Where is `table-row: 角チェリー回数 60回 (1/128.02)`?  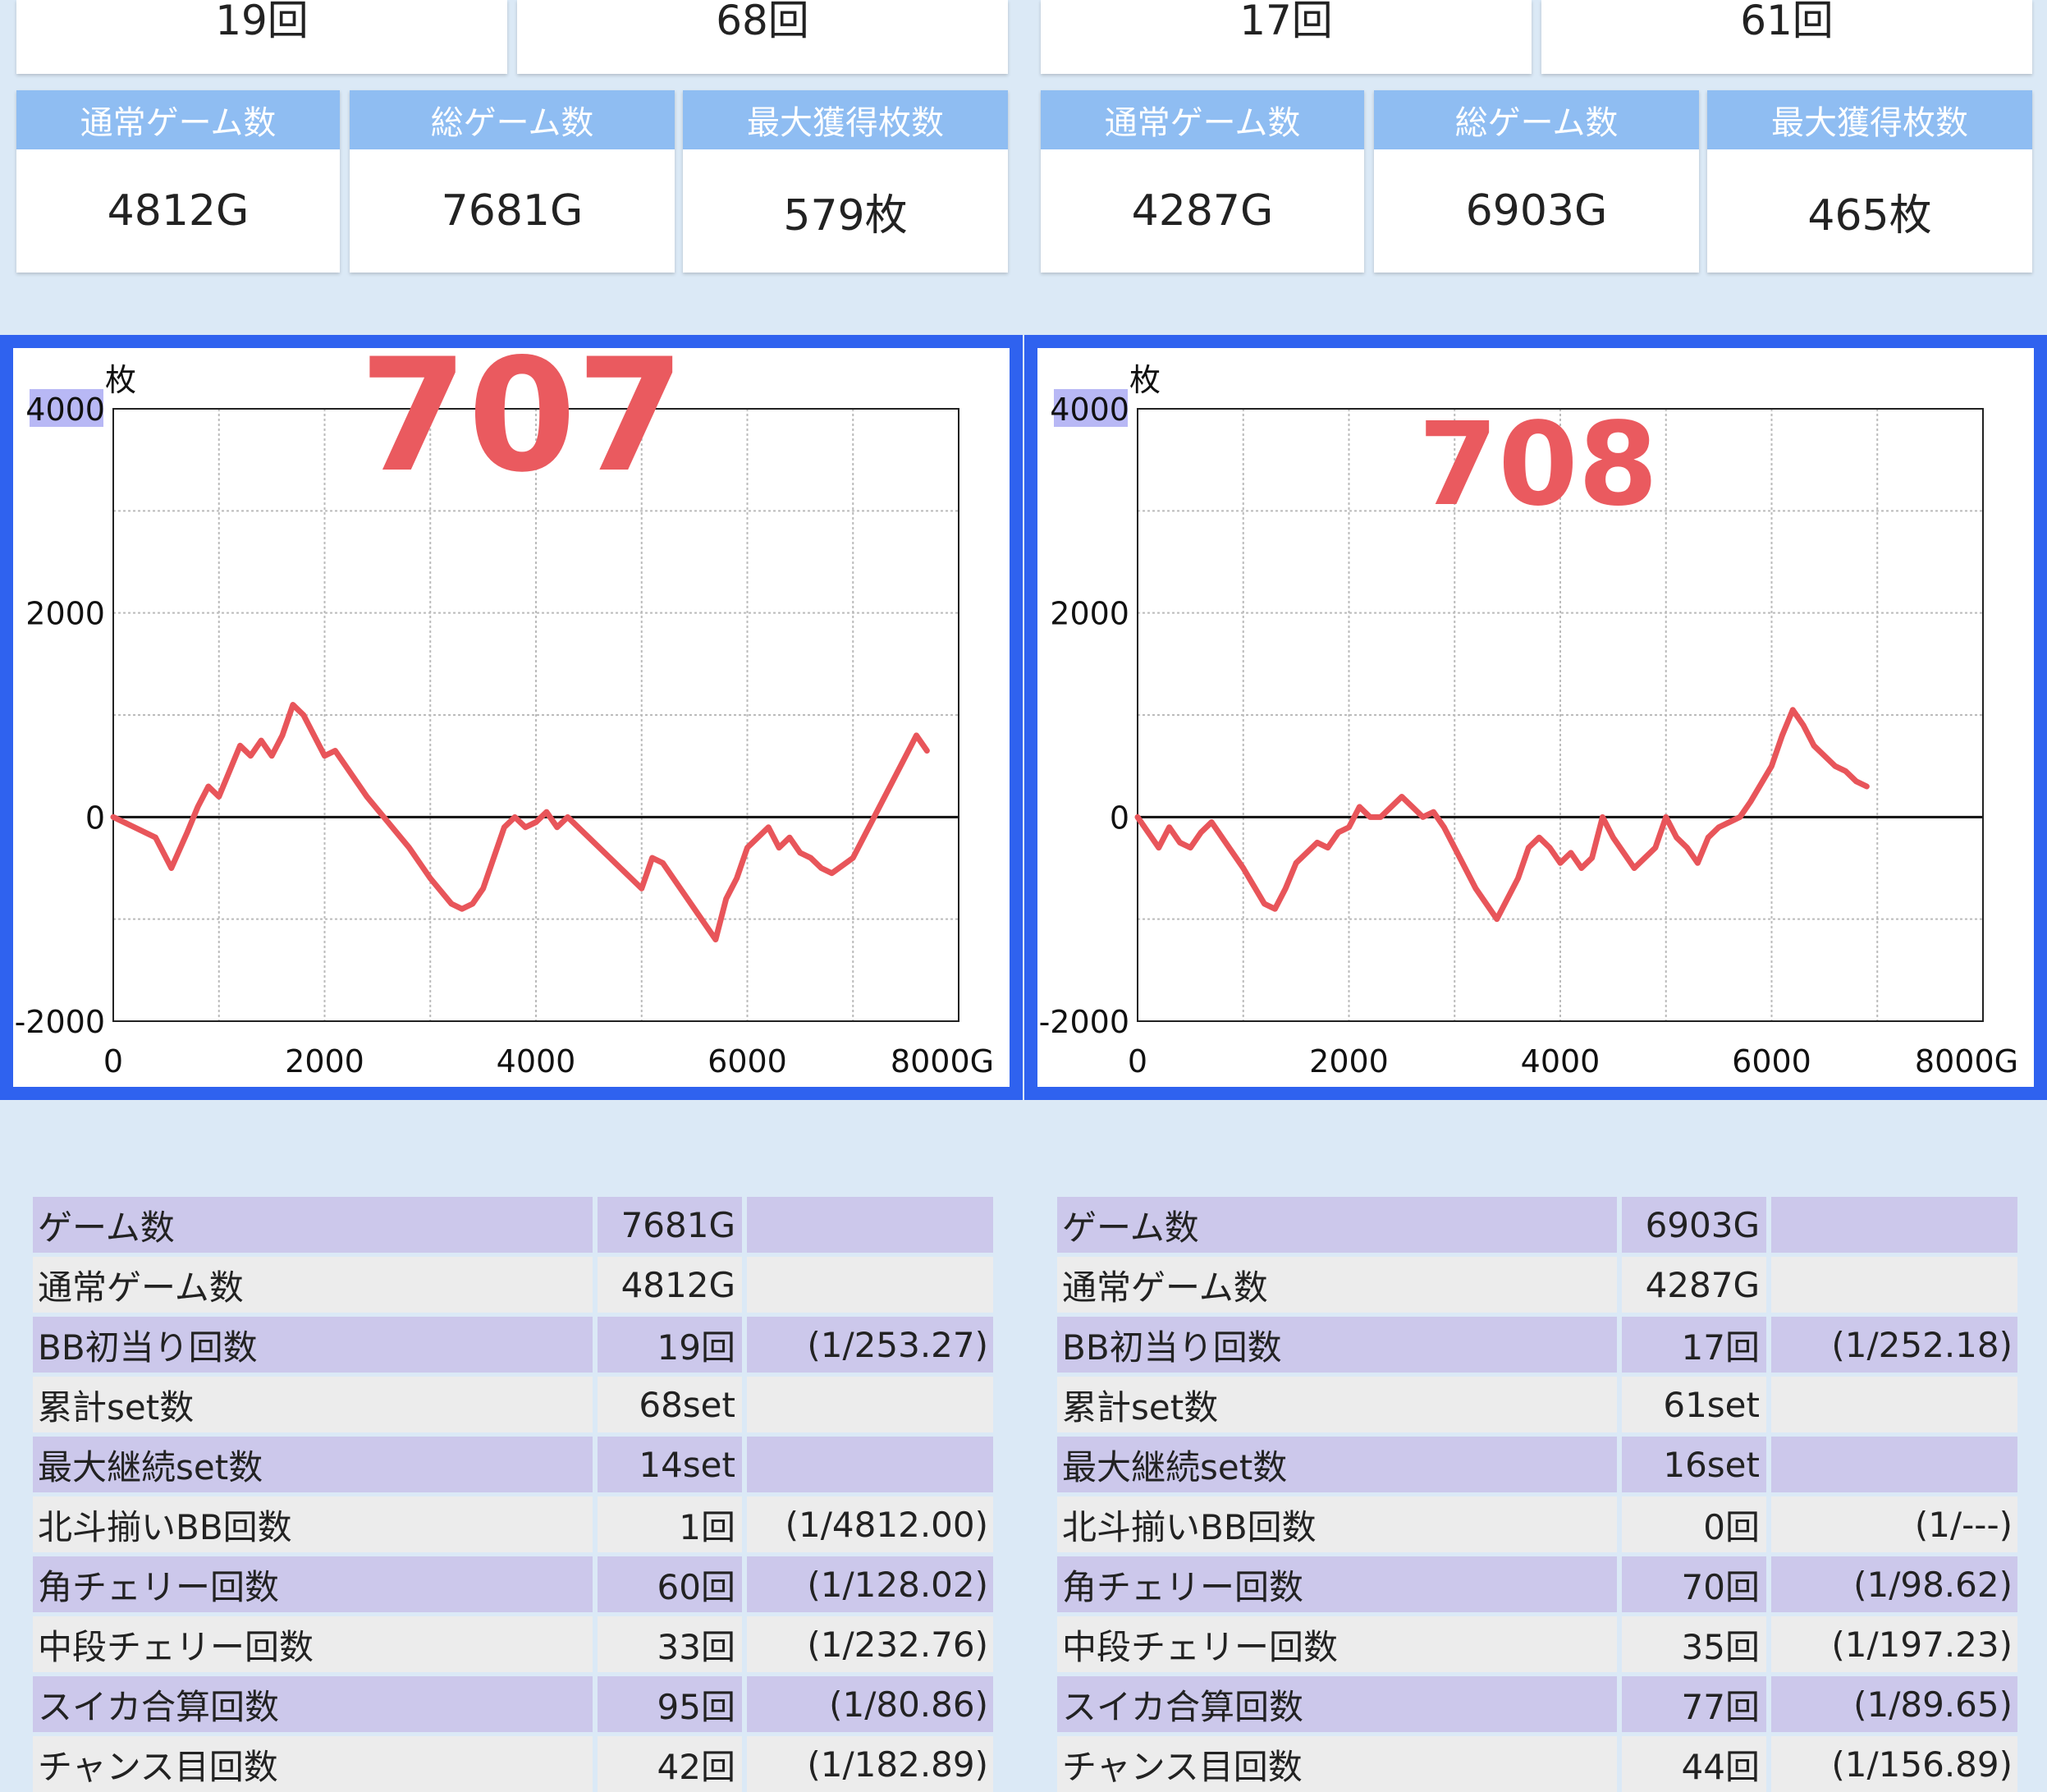
table-row: 角チェリー回数 60回 (1/128.02) is located at coordinates (513, 1584).